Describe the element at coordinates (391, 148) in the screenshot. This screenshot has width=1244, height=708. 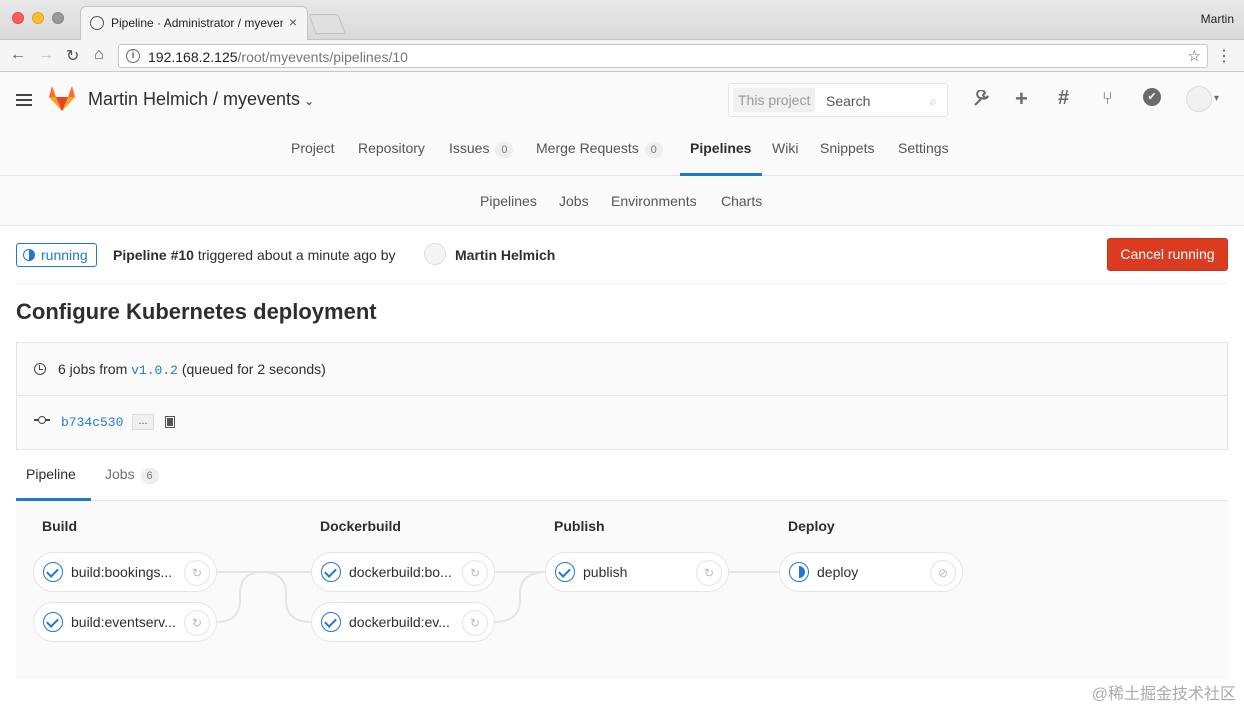
I see `nav-repository: Repository` at that location.